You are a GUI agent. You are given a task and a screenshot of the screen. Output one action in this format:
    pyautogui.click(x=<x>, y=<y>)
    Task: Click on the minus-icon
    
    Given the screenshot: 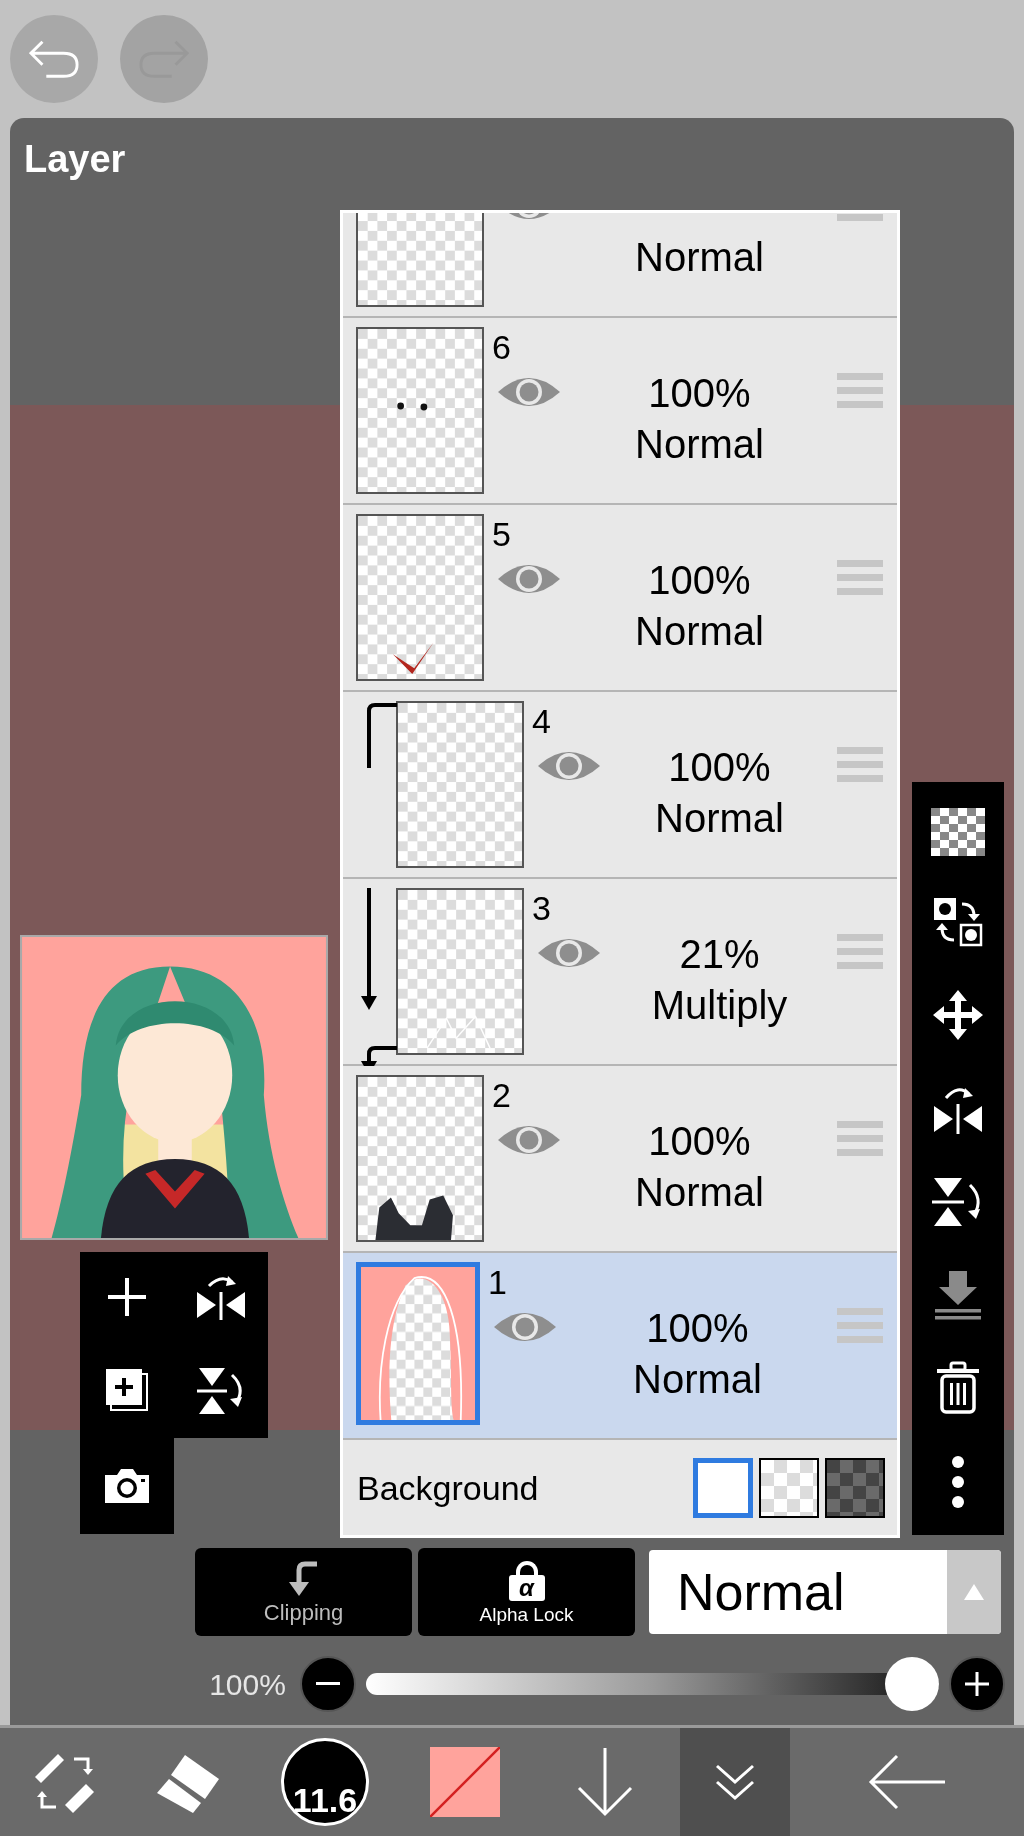 What is the action you would take?
    pyautogui.click(x=328, y=1684)
    